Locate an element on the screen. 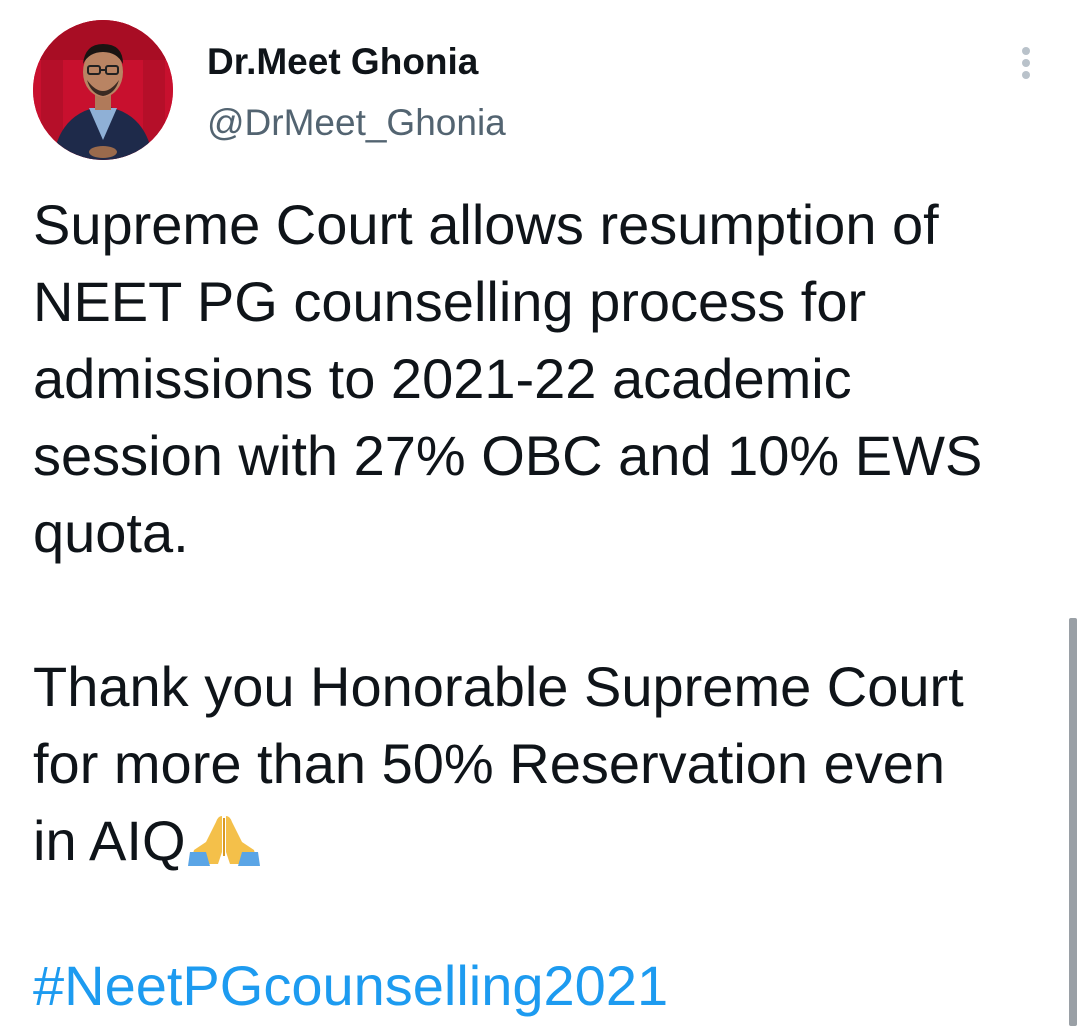 The image size is (1080, 1026). vertical-ellipsis-icon is located at coordinates (1026, 63).